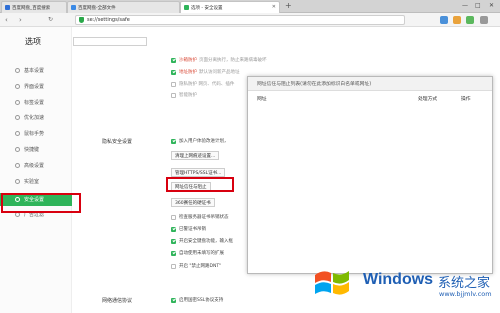  What do you see at coordinates (33, 41) in the screenshot?
I see `page-title: 选项` at bounding box center [33, 41].